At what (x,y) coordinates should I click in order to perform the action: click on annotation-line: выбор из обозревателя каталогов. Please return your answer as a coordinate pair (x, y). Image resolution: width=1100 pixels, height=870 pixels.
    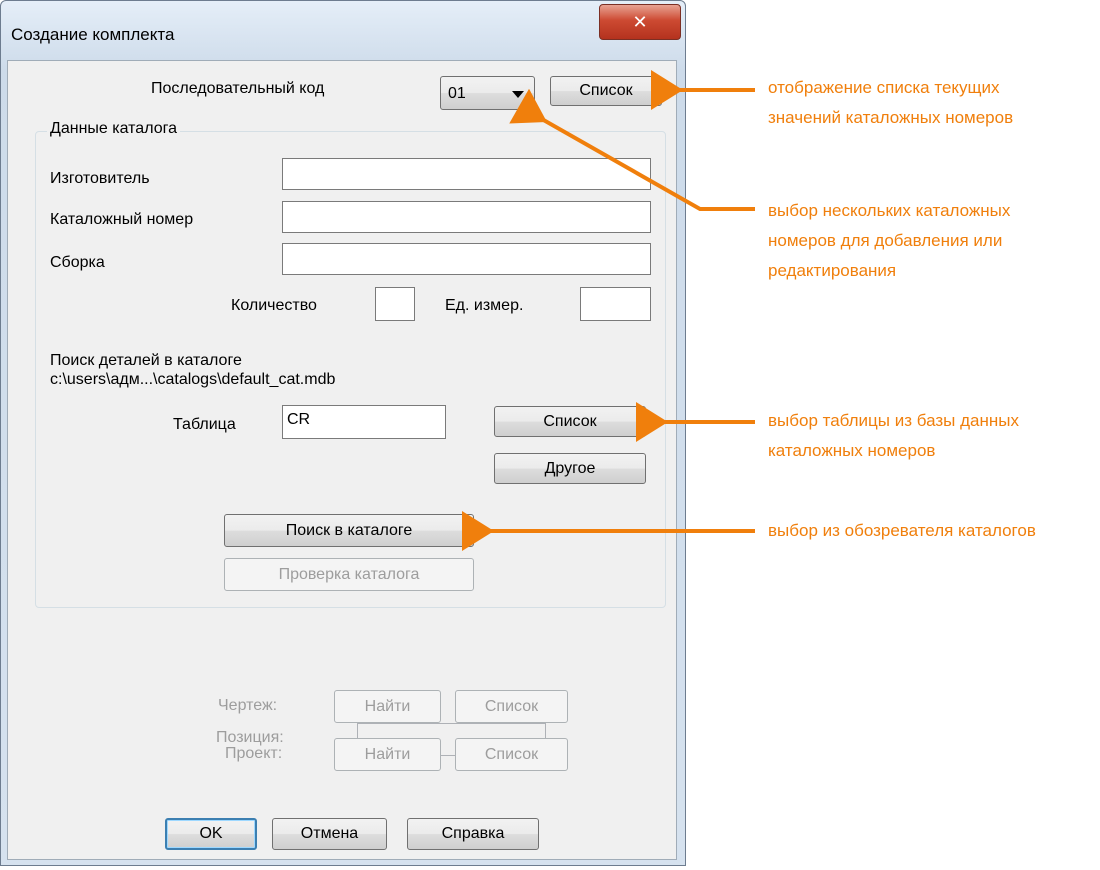
    Looking at the image, I should click on (902, 530).